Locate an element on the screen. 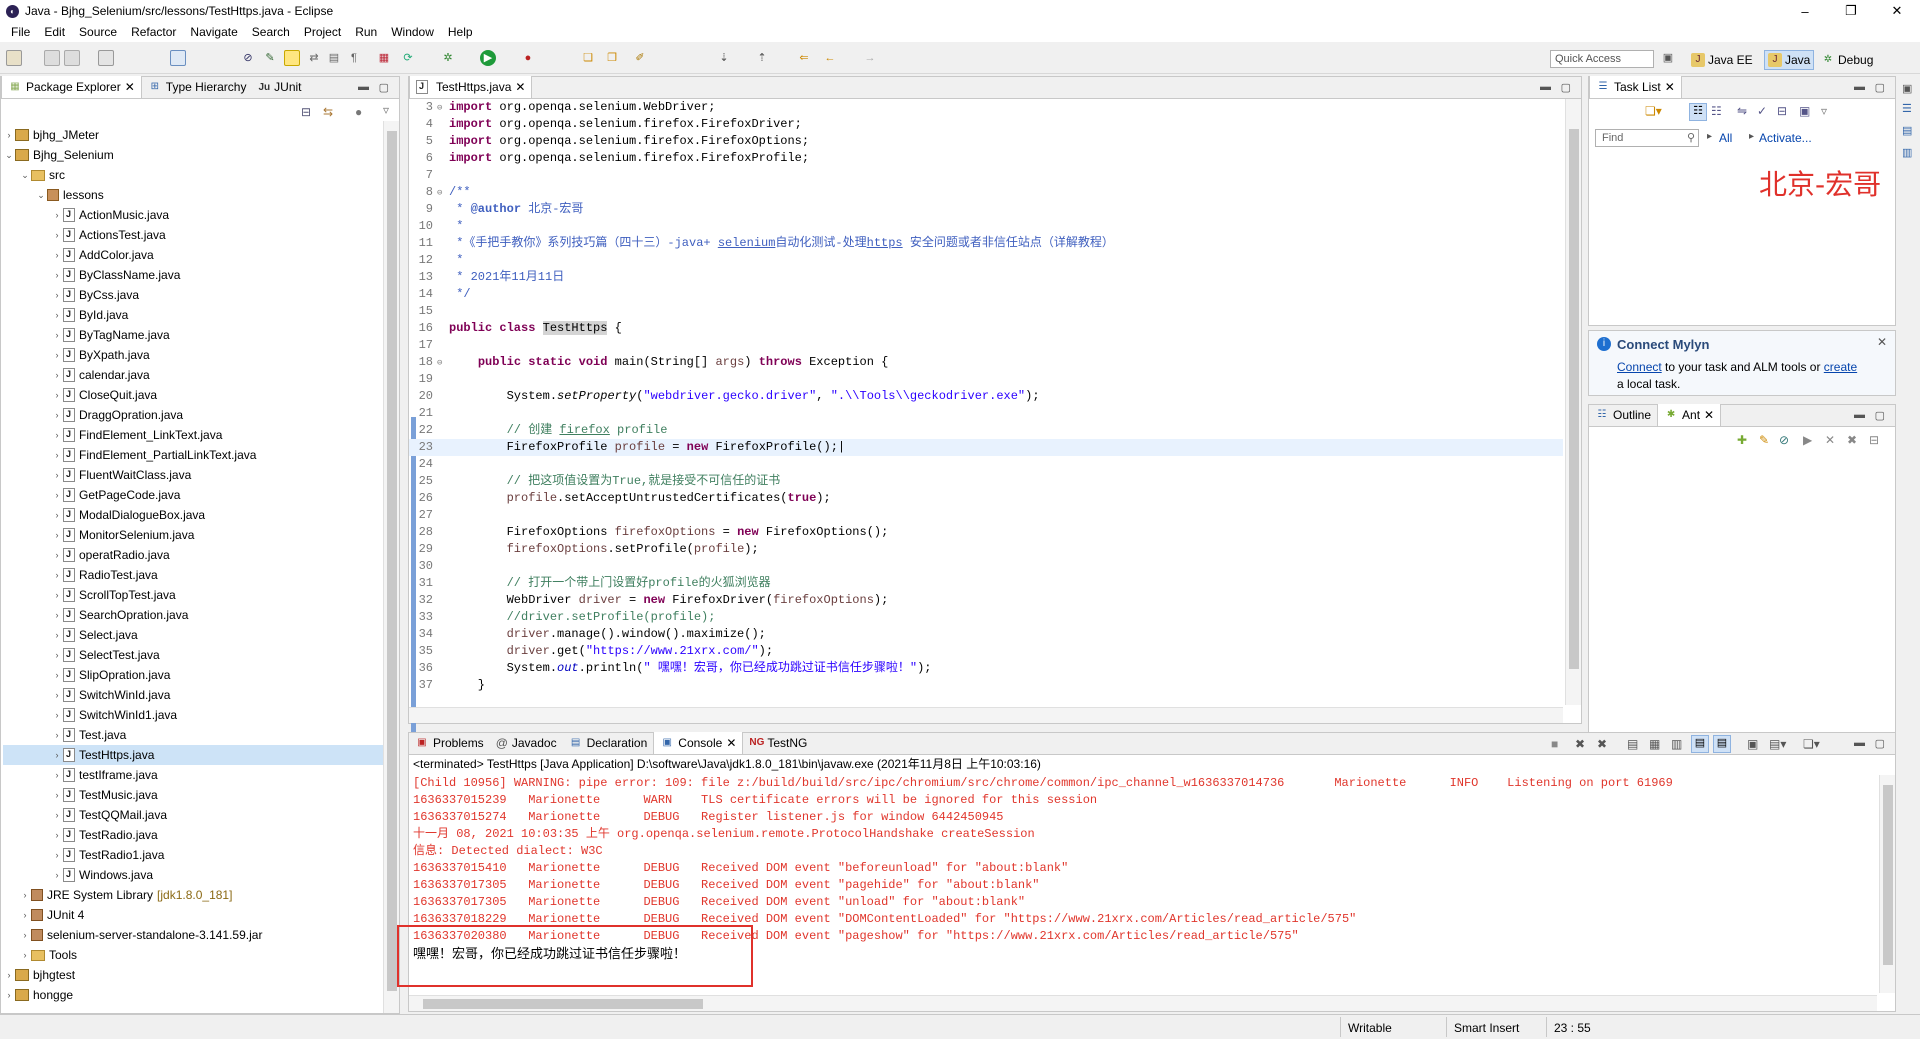 The width and height of the screenshot is (1920, 1039). next-annotation-icon: ⇣ is located at coordinates (724, 58).